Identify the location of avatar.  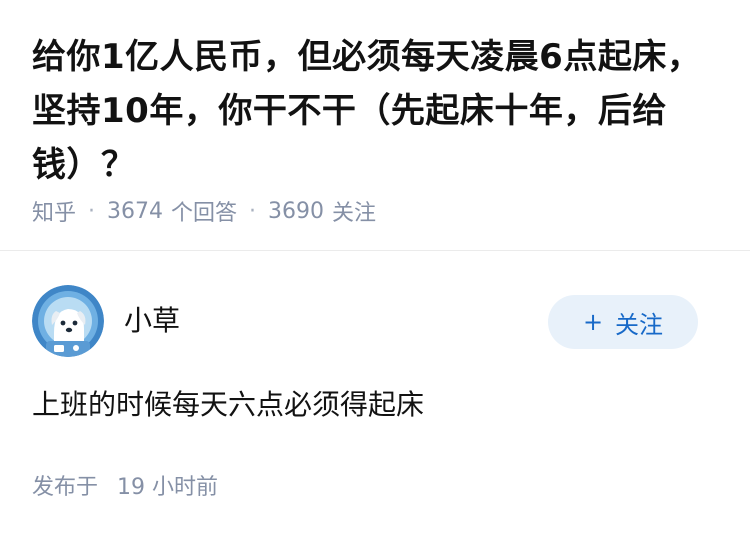
(68, 321).